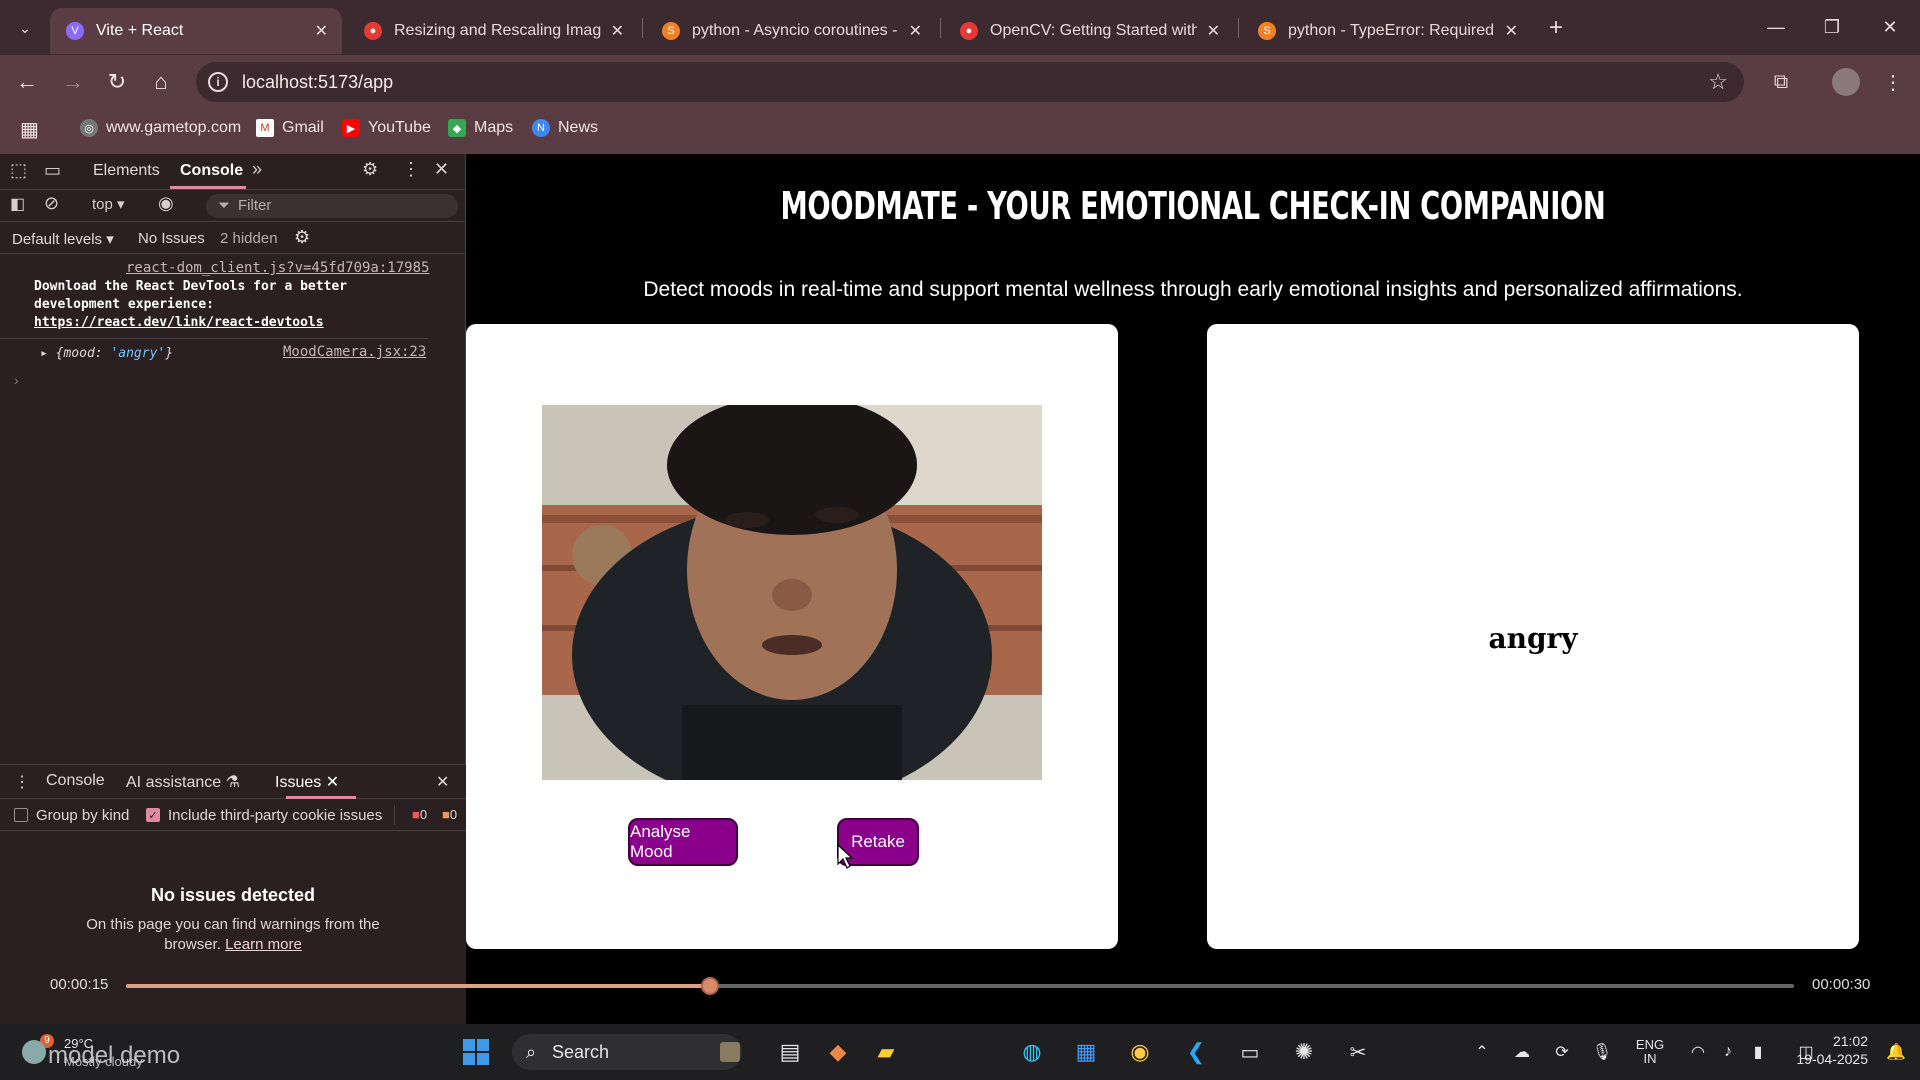 The width and height of the screenshot is (1920, 1080). What do you see at coordinates (332, 782) in the screenshot?
I see `close-tab-icon: ✕` at bounding box center [332, 782].